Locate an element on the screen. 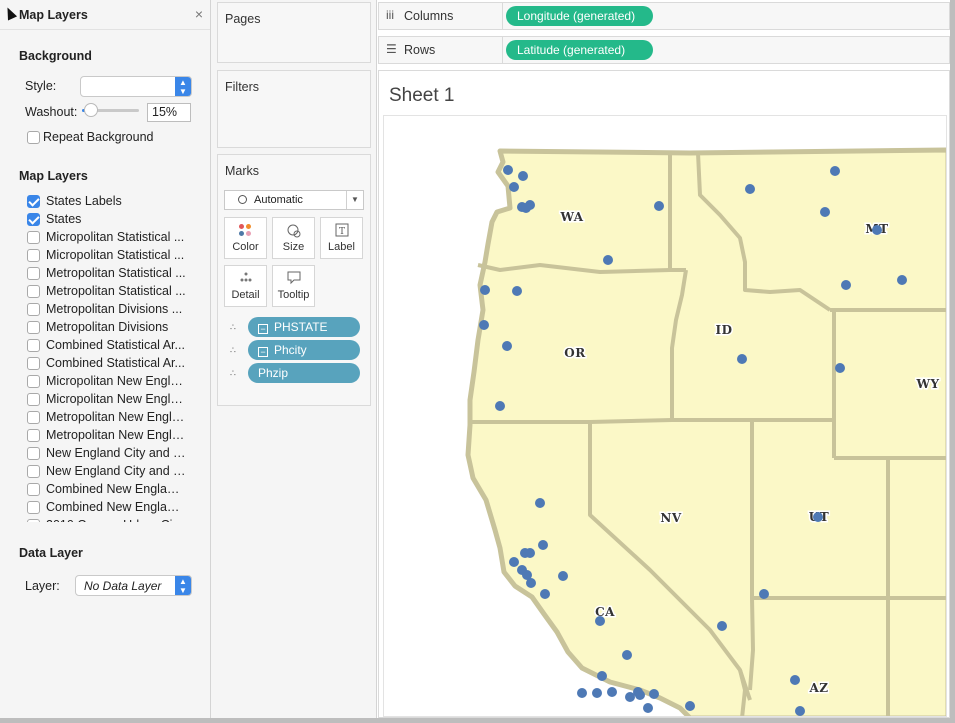  repeat-background-checkbox is located at coordinates (33, 137).